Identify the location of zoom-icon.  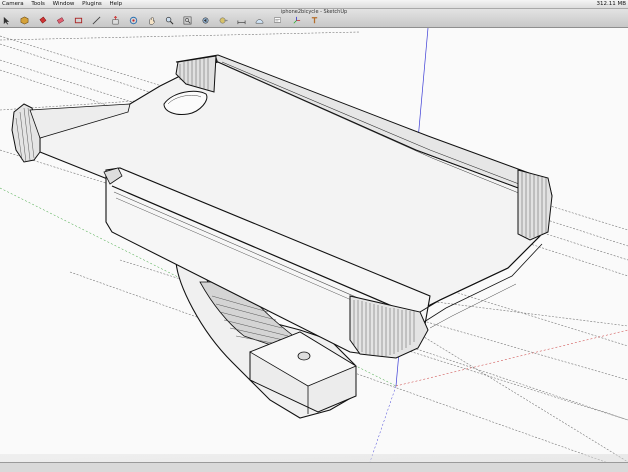
(169, 20).